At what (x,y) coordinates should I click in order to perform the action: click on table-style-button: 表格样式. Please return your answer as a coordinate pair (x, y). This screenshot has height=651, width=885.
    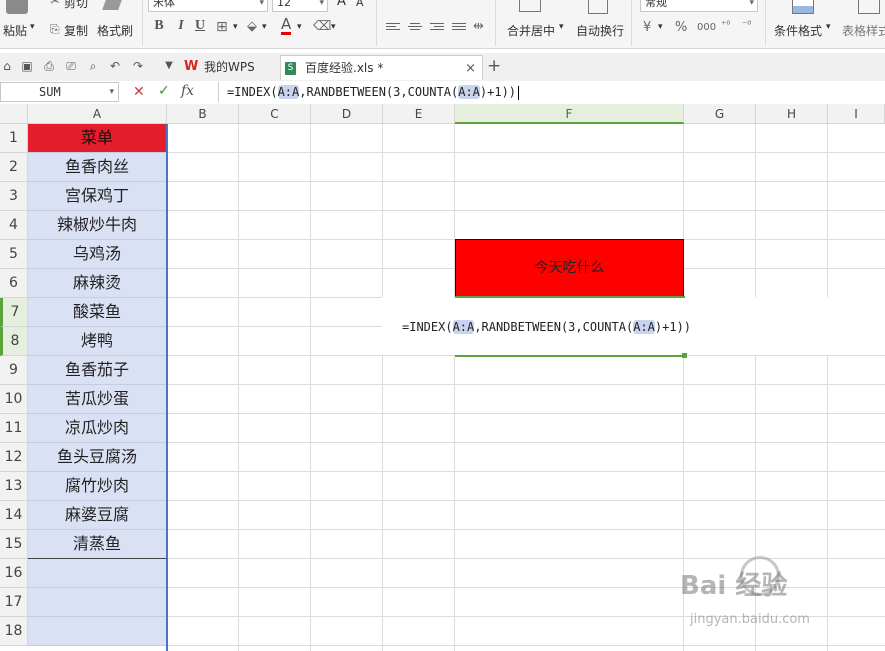
    Looking at the image, I should click on (863, 30).